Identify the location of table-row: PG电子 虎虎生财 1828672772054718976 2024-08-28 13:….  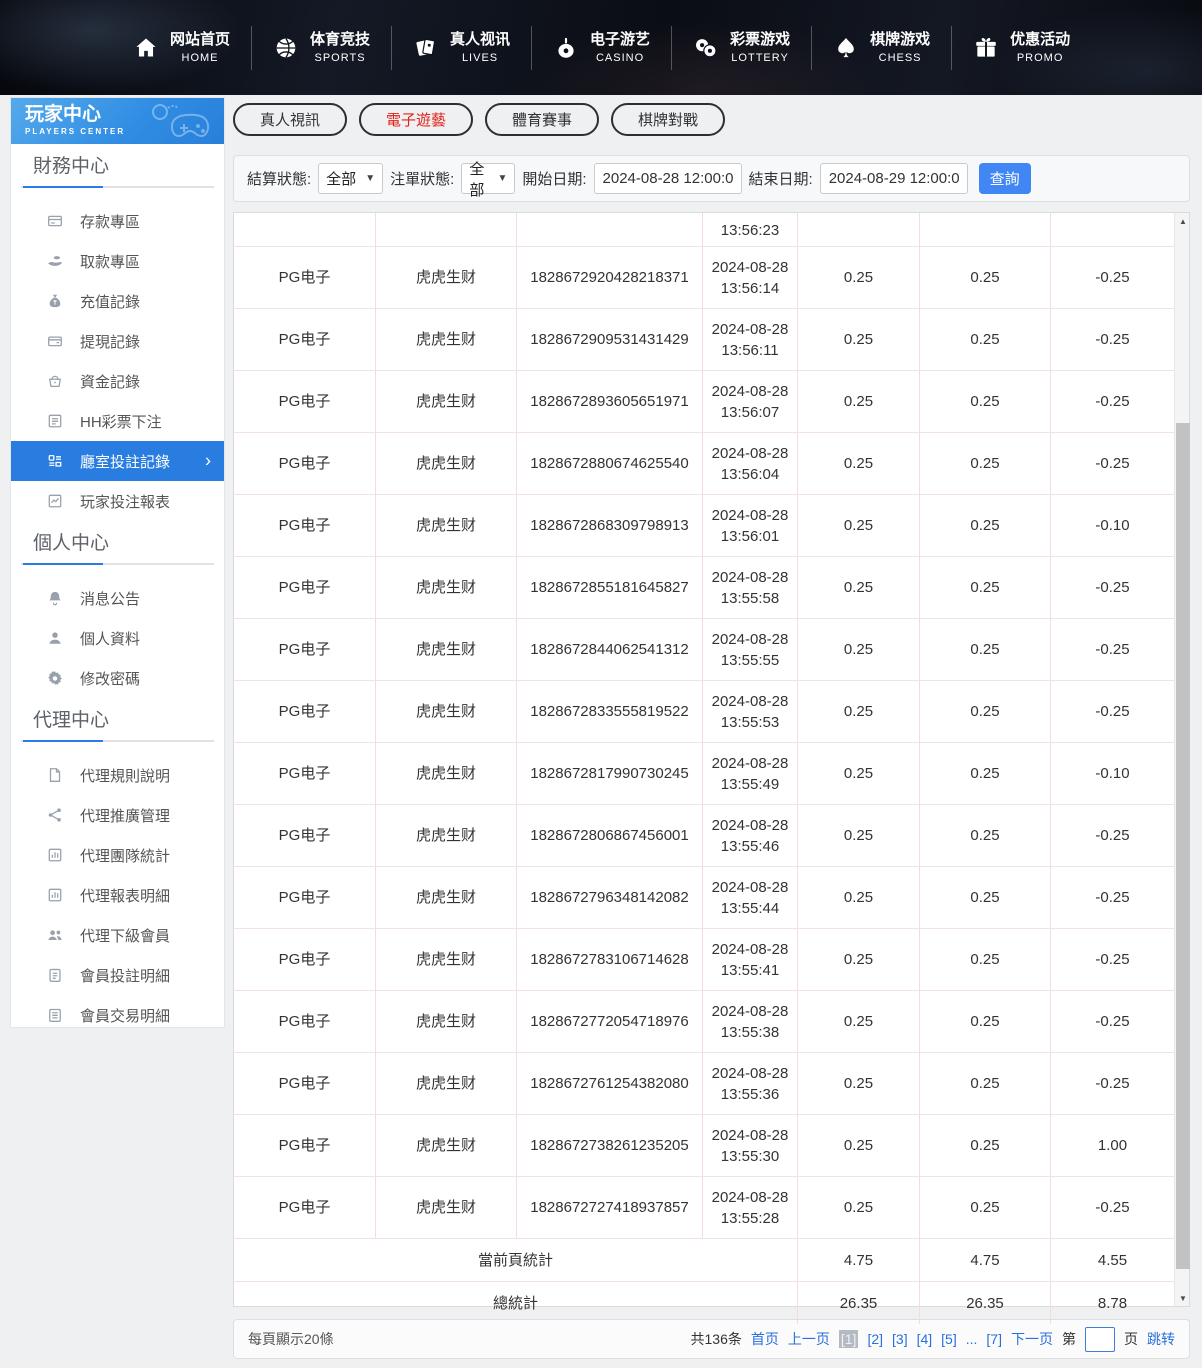
(704, 1022).